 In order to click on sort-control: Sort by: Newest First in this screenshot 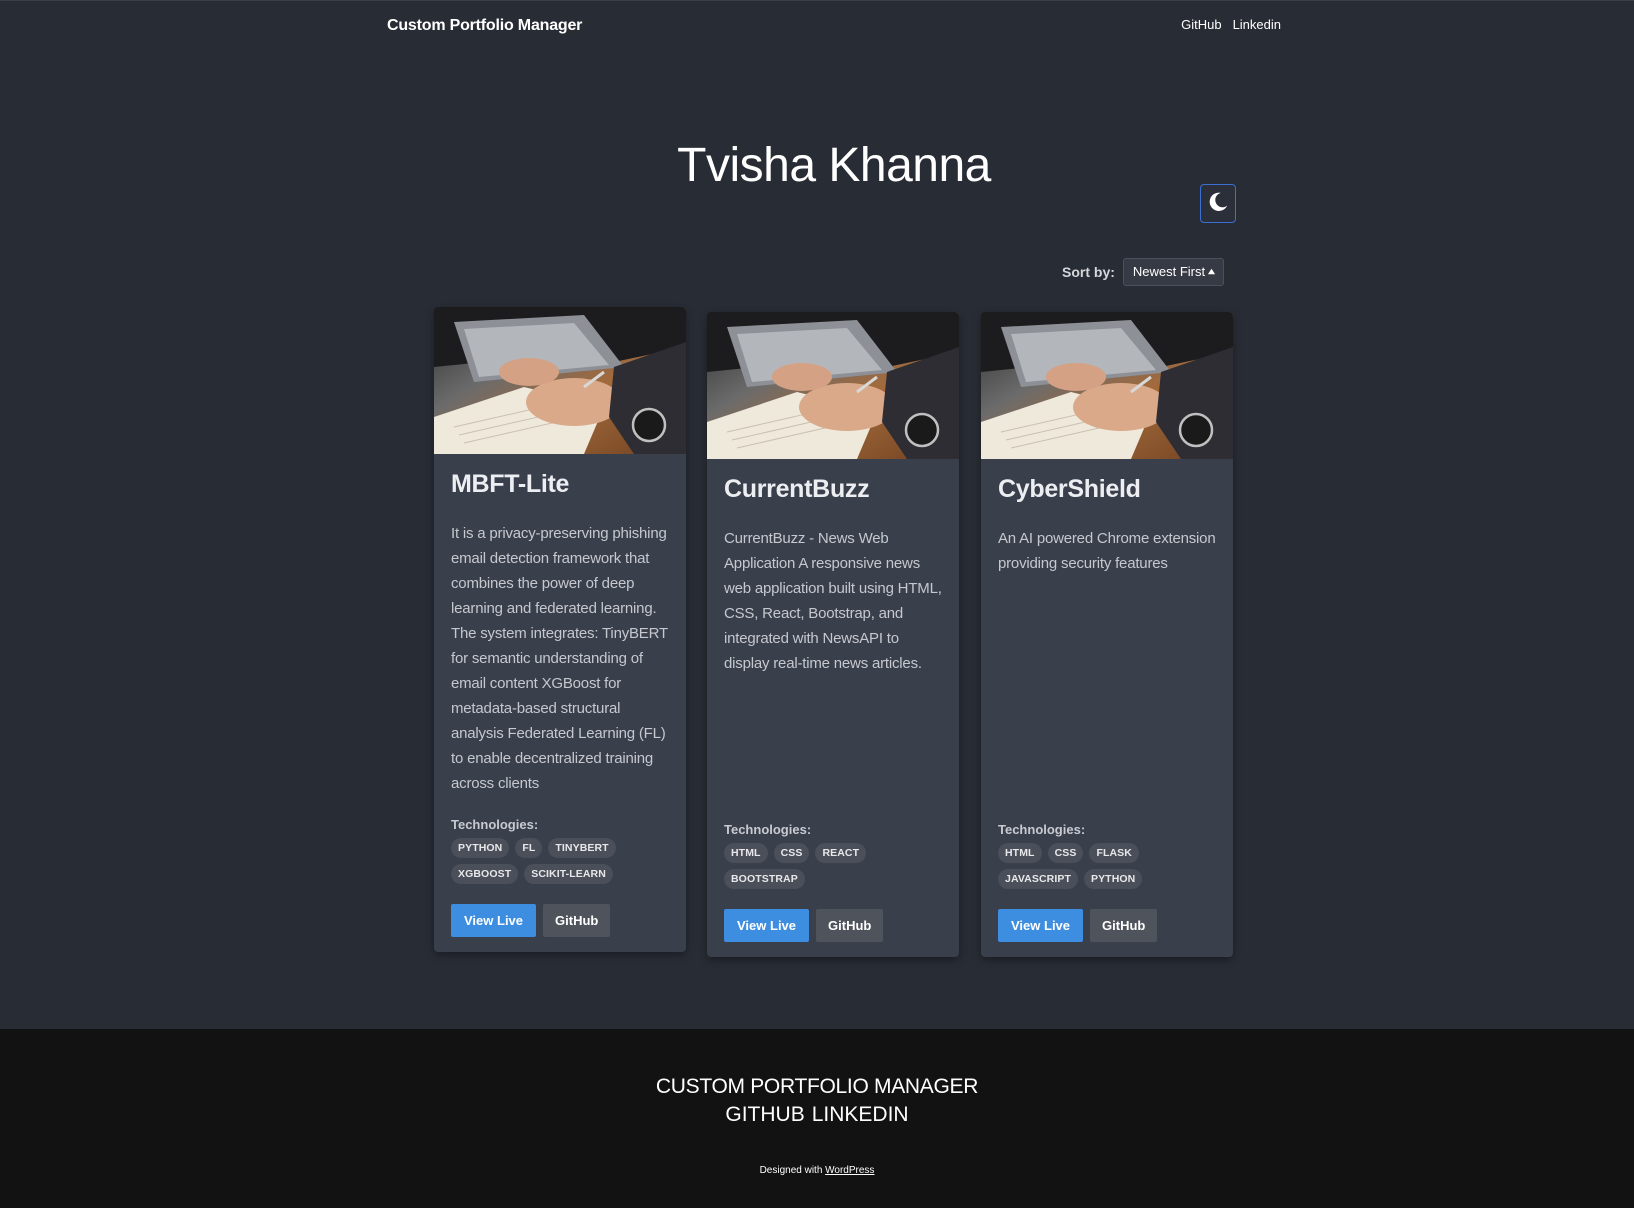, I will do `click(1143, 272)`.